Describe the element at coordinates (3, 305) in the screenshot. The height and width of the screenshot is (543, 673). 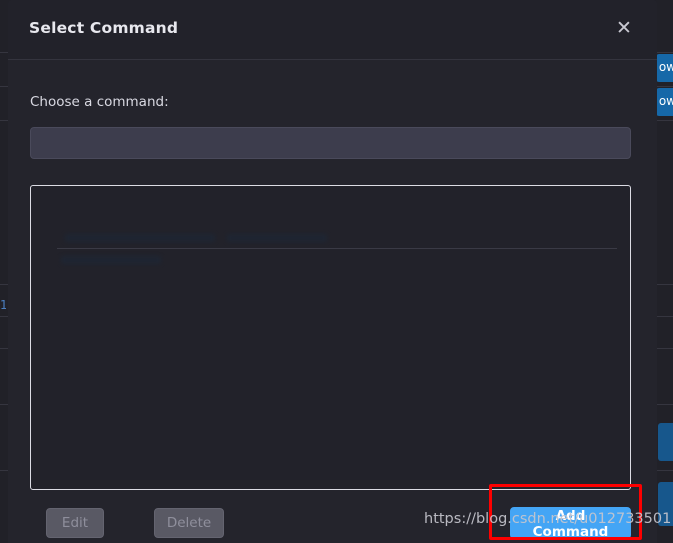
I see `background-left-chip: 1` at that location.